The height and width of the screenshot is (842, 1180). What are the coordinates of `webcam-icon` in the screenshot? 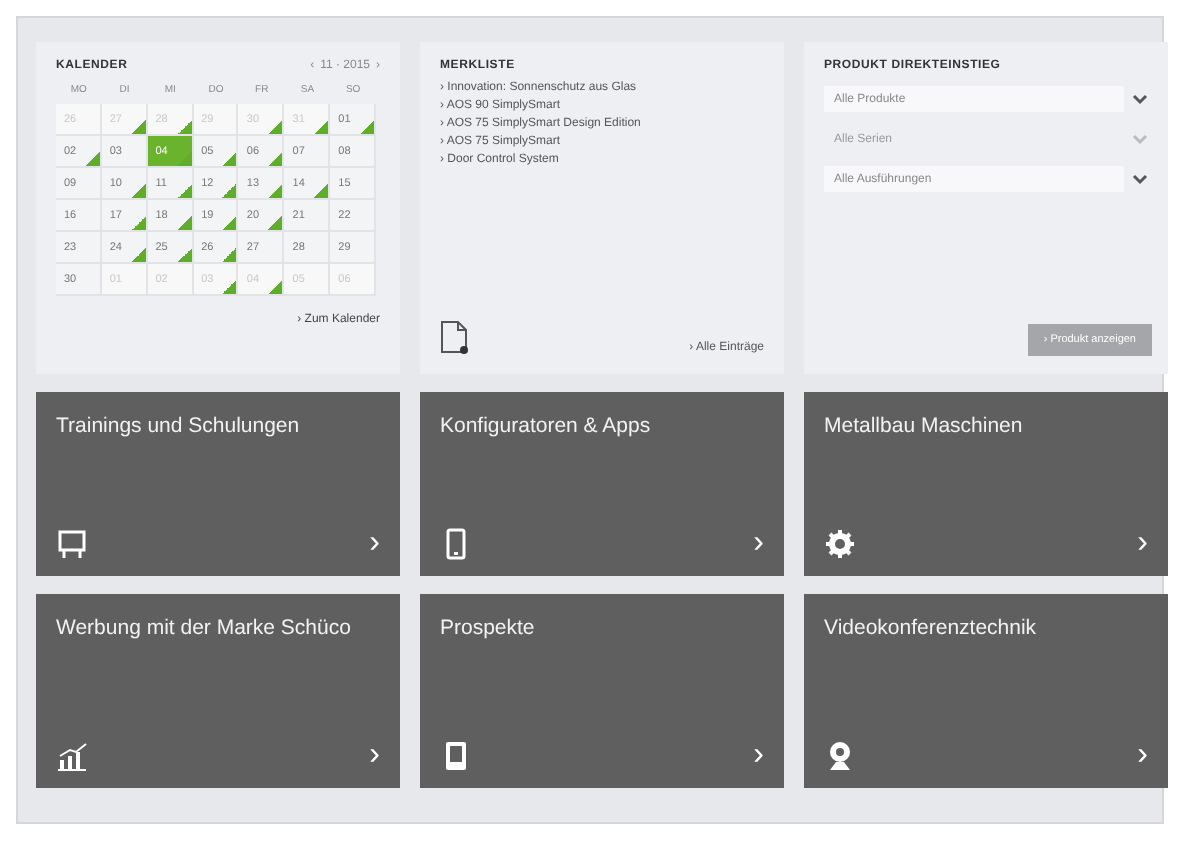 It's located at (840, 756).